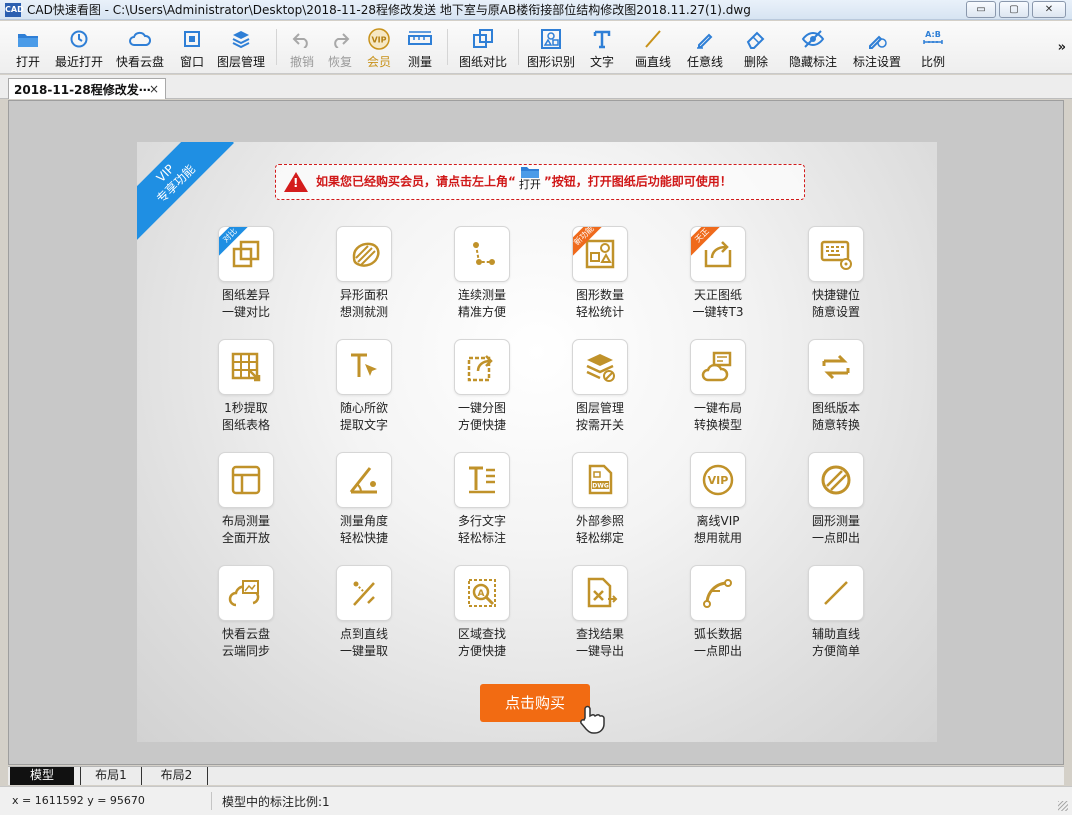 The image size is (1072, 815). Describe the element at coordinates (364, 273) in the screenshot. I see `feature-tile: 异形面积 想测就测` at that location.